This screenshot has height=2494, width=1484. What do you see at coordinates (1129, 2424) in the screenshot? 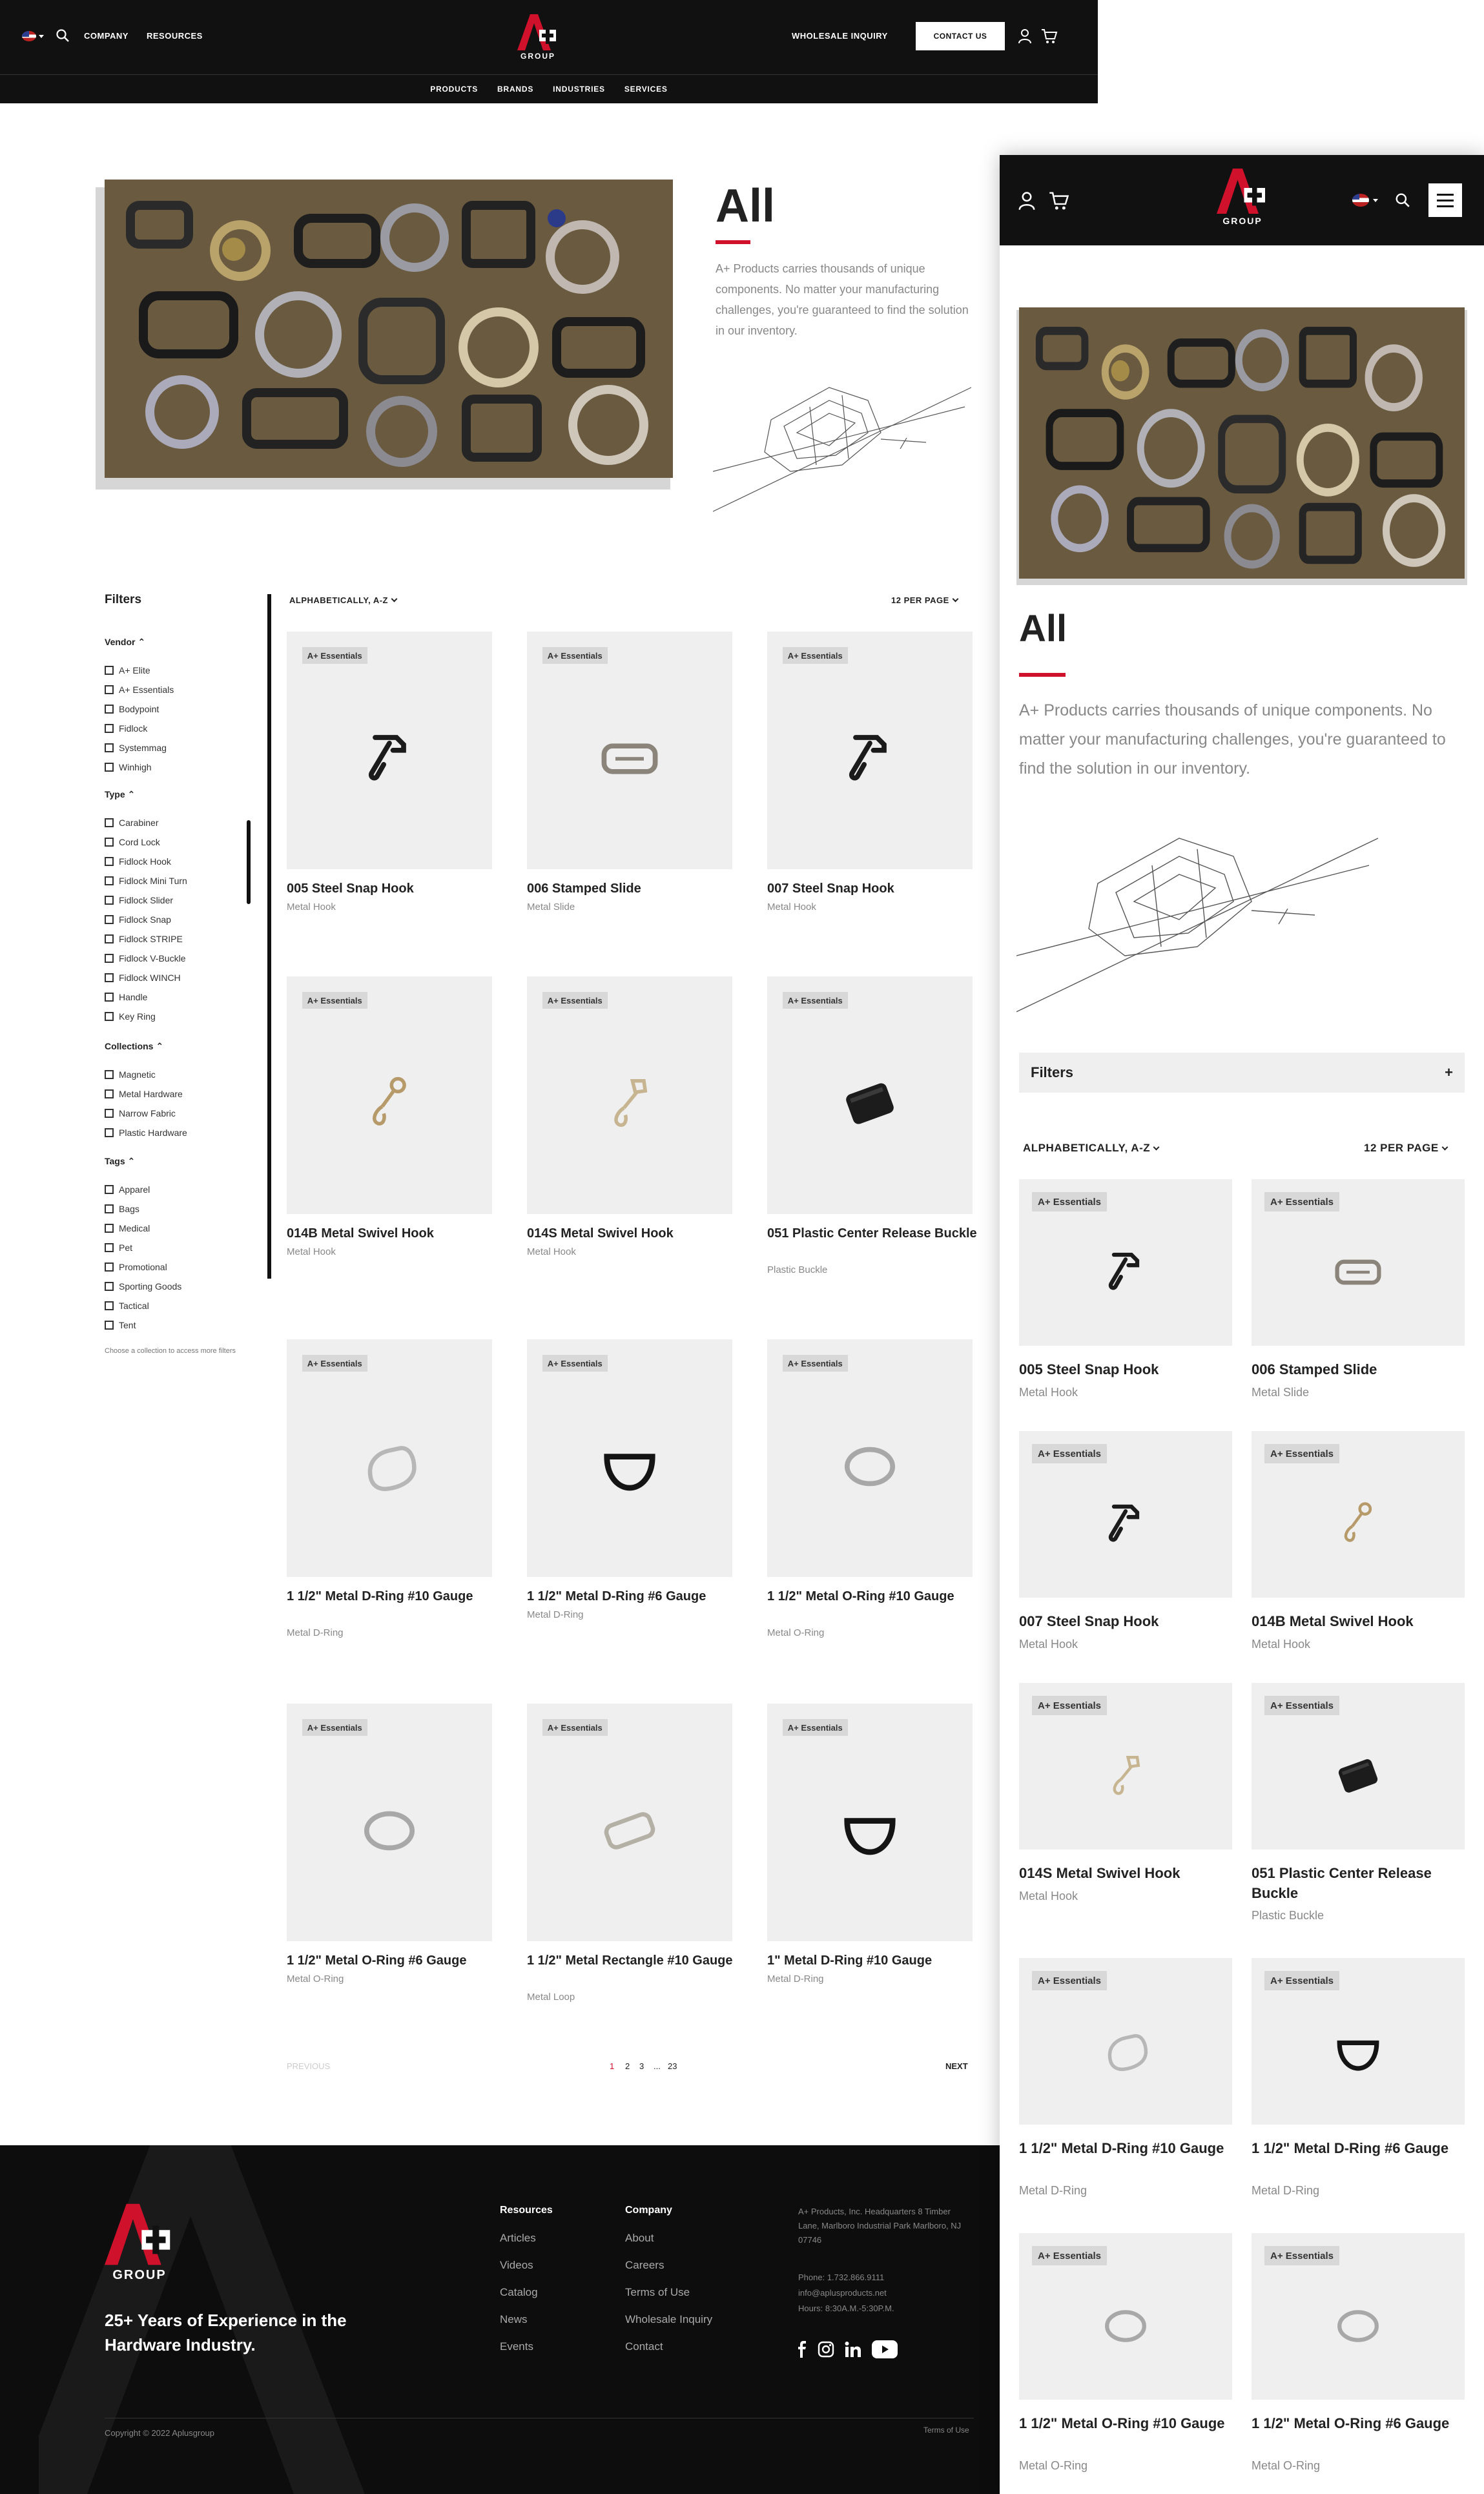
I see `product-name: 1 1/2" Metal O-Ring #10 Gauge` at bounding box center [1129, 2424].